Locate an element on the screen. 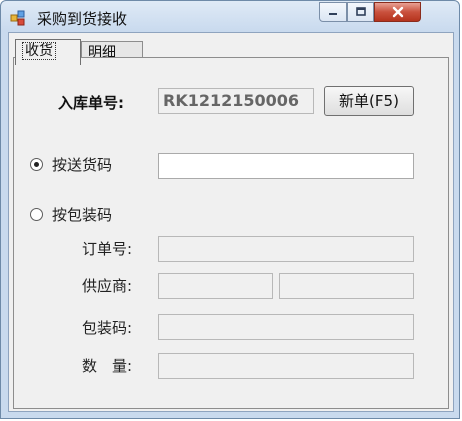  minimize-icon is located at coordinates (333, 14).